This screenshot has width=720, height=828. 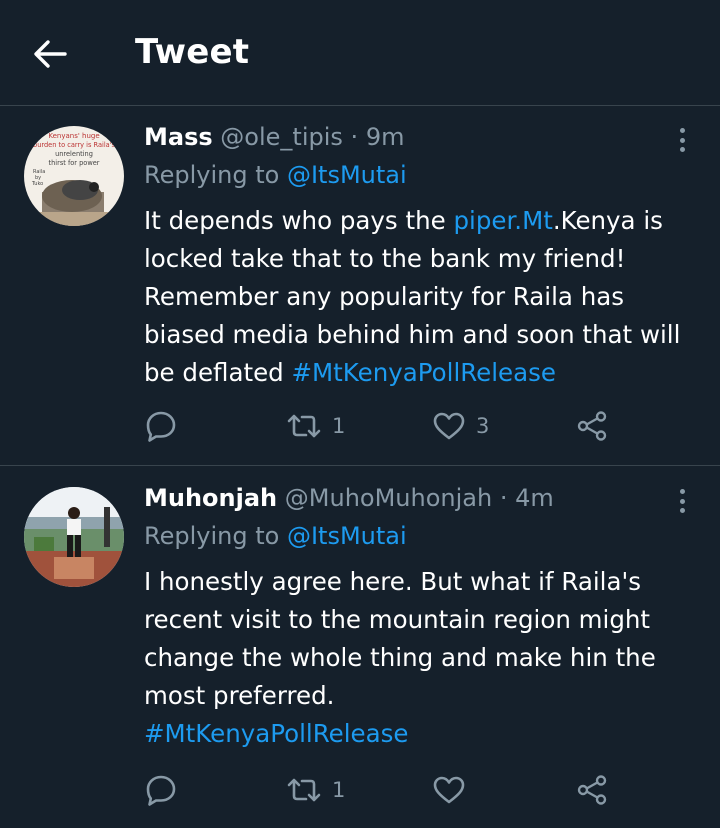 What do you see at coordinates (37, 184) in the screenshot?
I see `svg-text: Tuko` at bounding box center [37, 184].